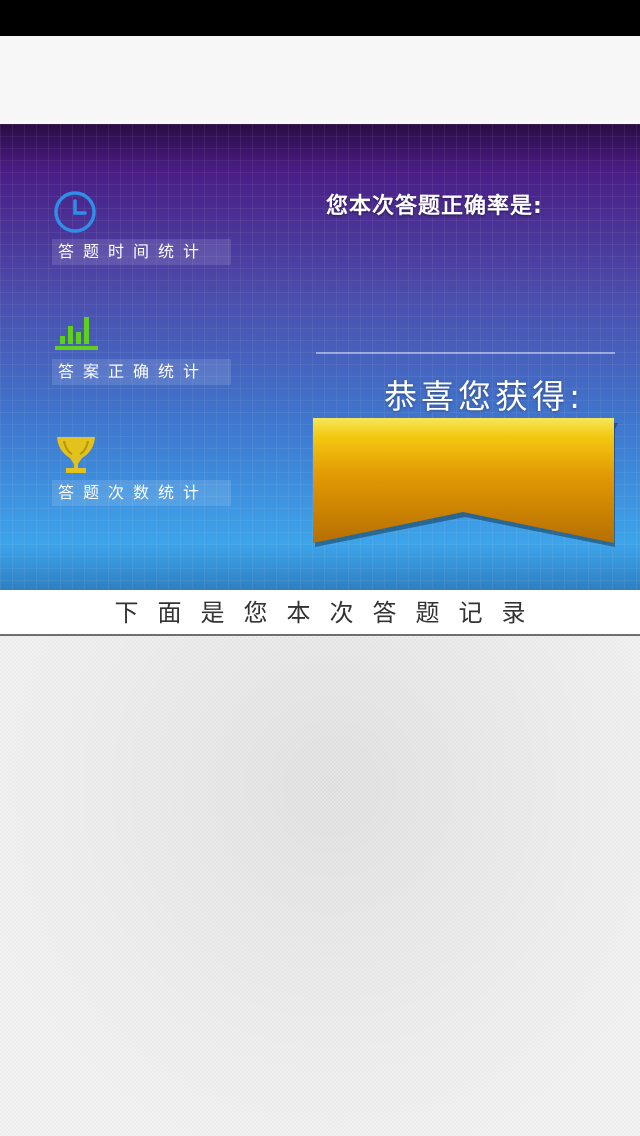  I want to click on navigation-bar, so click(320, 80).